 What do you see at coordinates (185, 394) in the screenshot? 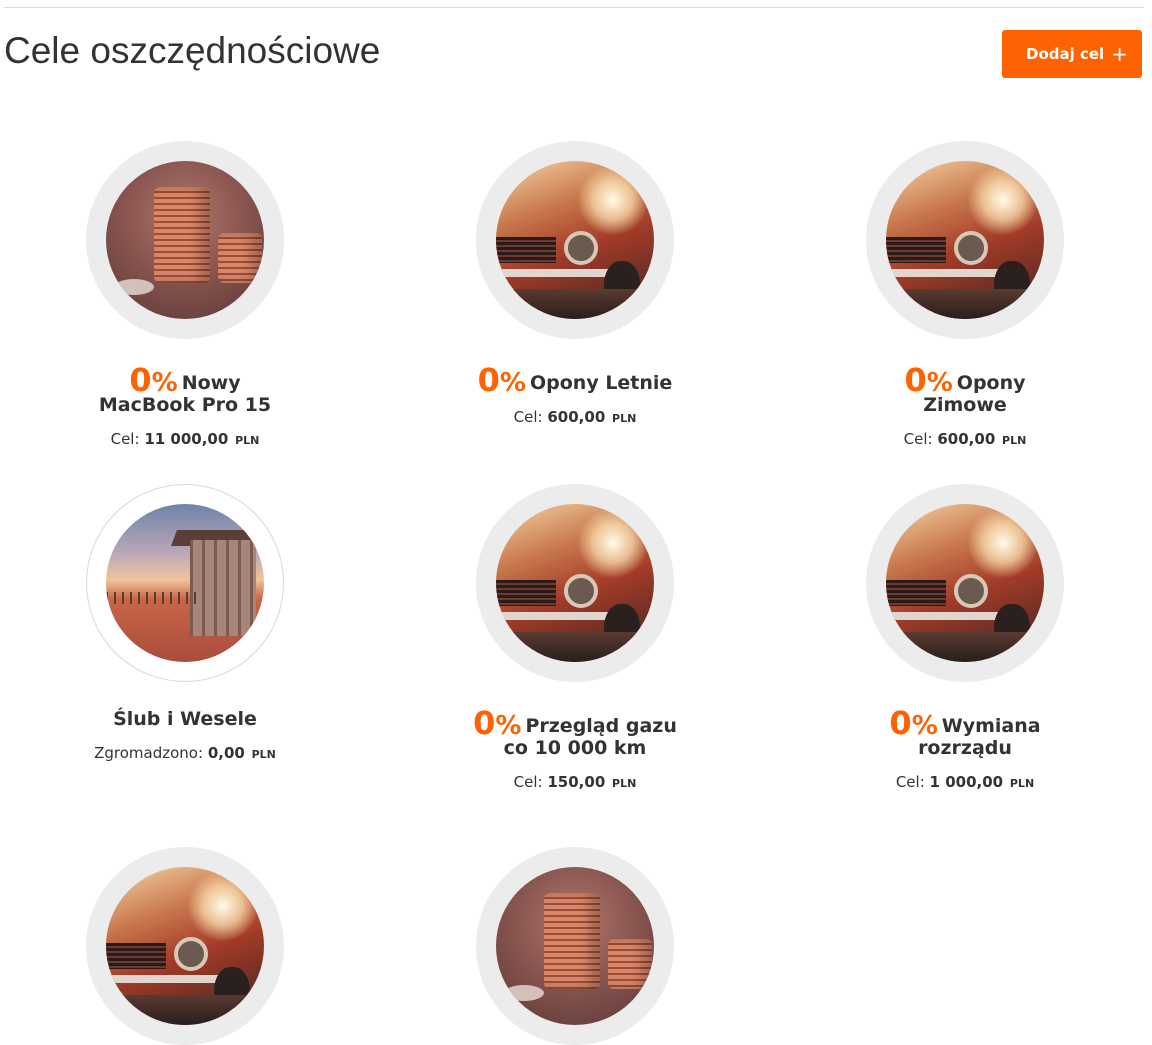
I see `goal-name: Nowy MacBook Pro 15` at bounding box center [185, 394].